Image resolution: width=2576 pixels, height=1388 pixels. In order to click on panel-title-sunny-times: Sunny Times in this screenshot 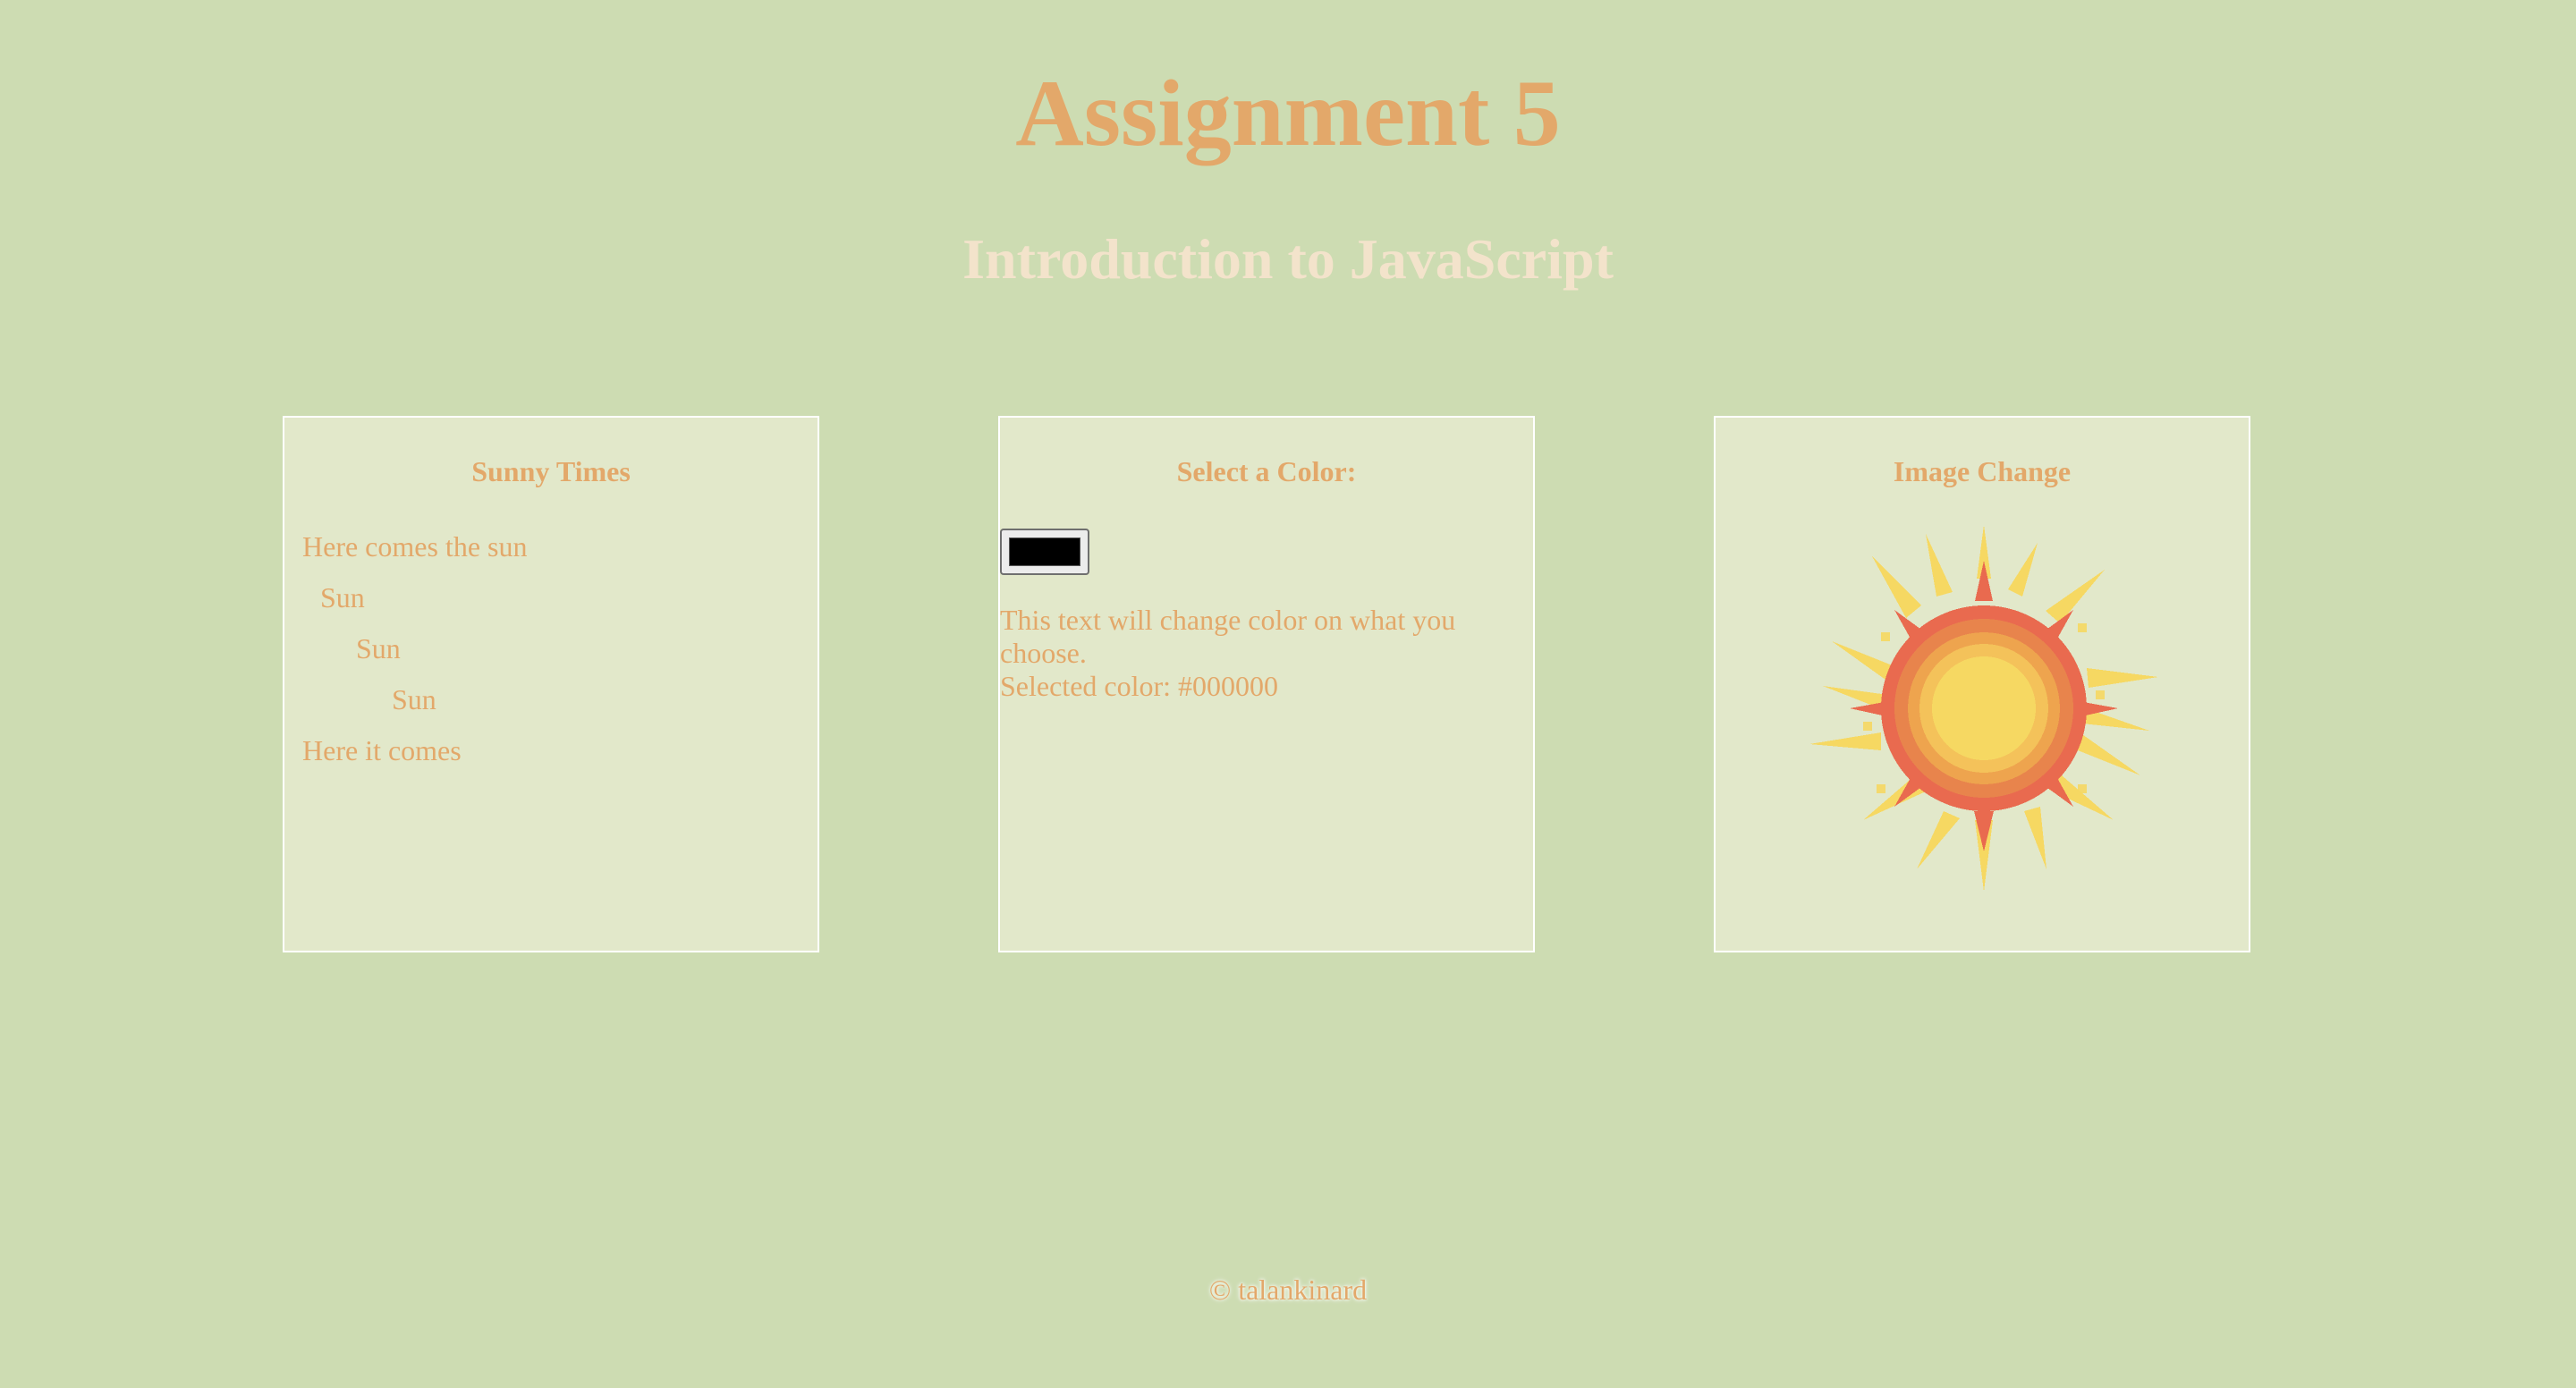, I will do `click(551, 471)`.